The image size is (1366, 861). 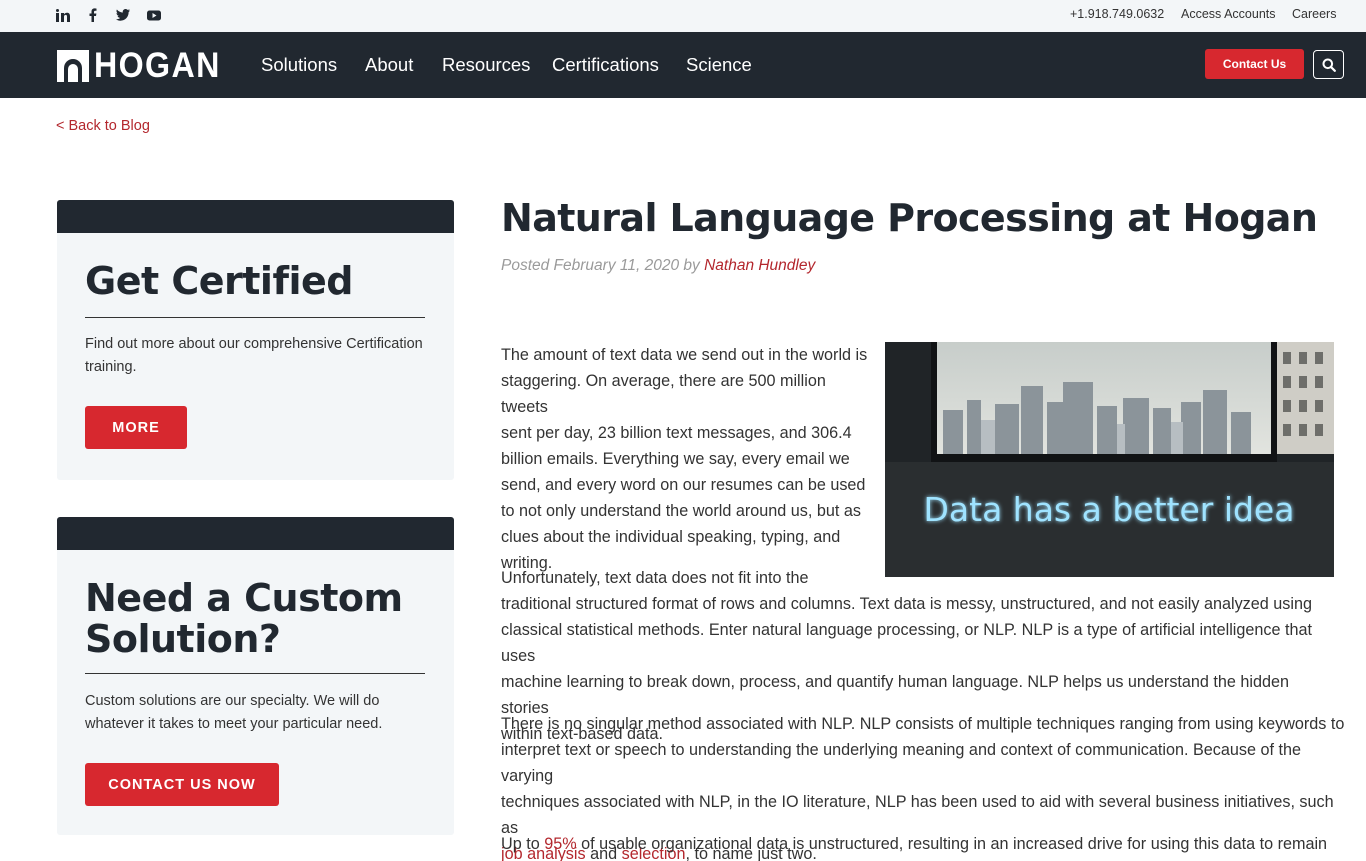 I want to click on inline-text: Up to, so click(x=520, y=844).